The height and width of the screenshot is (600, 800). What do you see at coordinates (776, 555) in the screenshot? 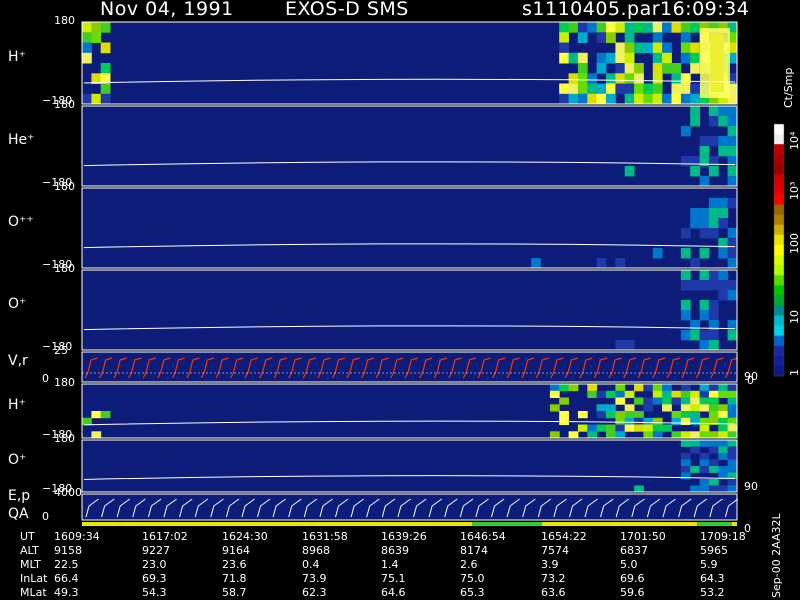
I see `version-label: Sep-00 2AA32L` at bounding box center [776, 555].